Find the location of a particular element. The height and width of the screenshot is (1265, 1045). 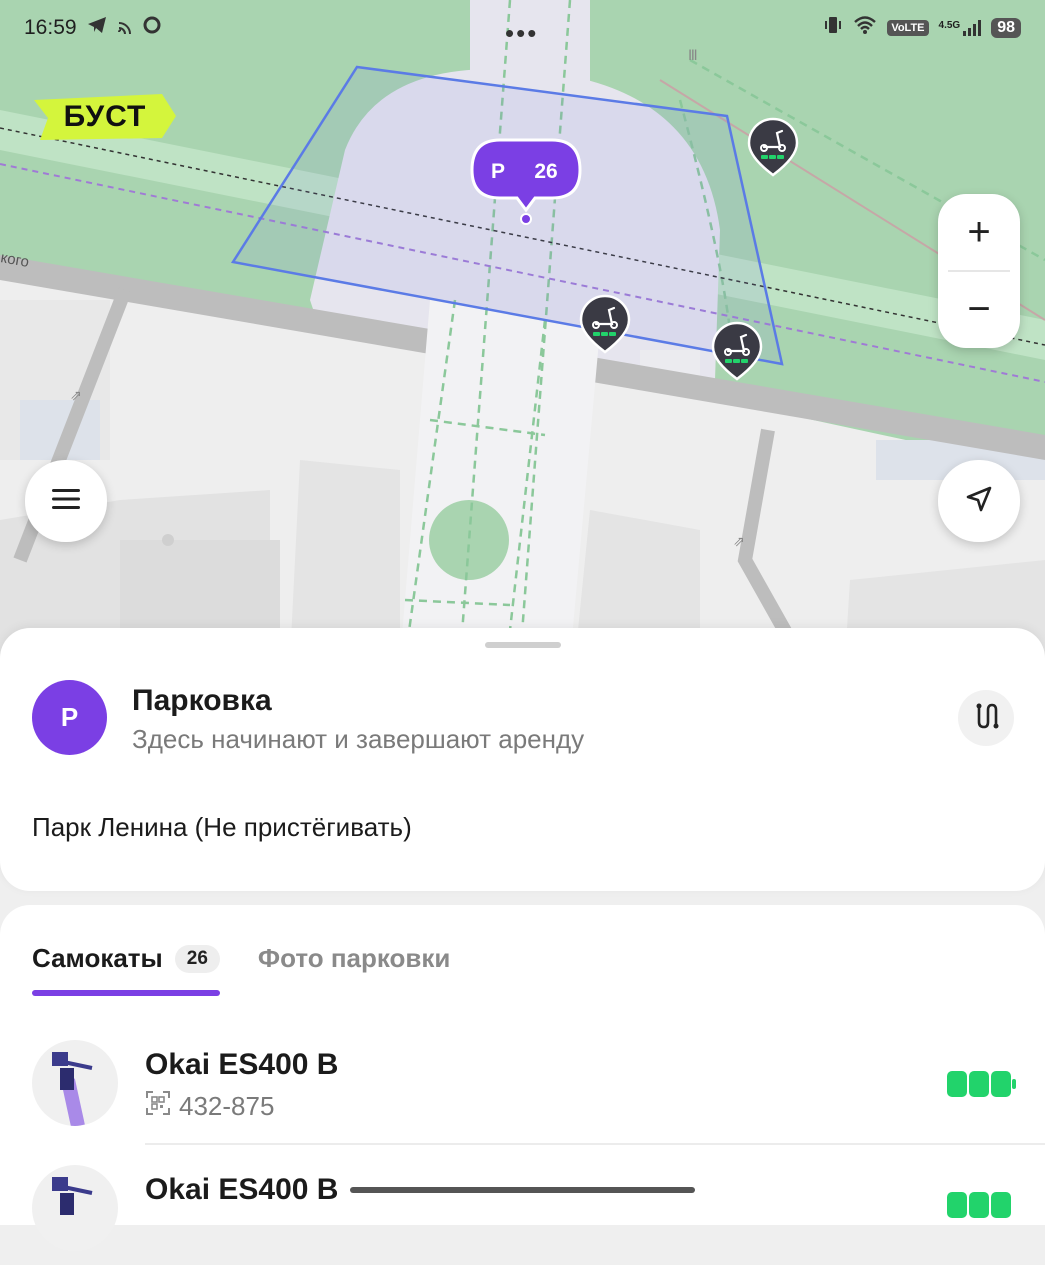

route-button is located at coordinates (986, 718).